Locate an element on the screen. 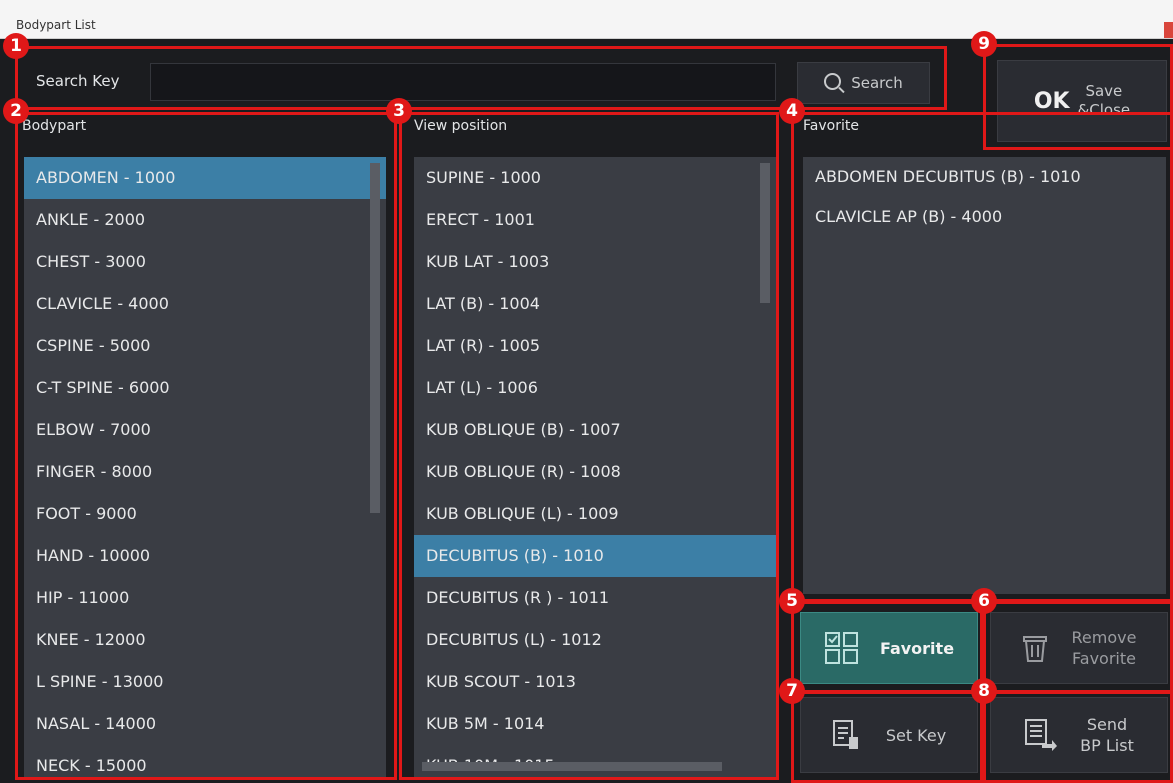 The width and height of the screenshot is (1173, 783). list-item: KUB 5M - 1014 is located at coordinates (595, 724).